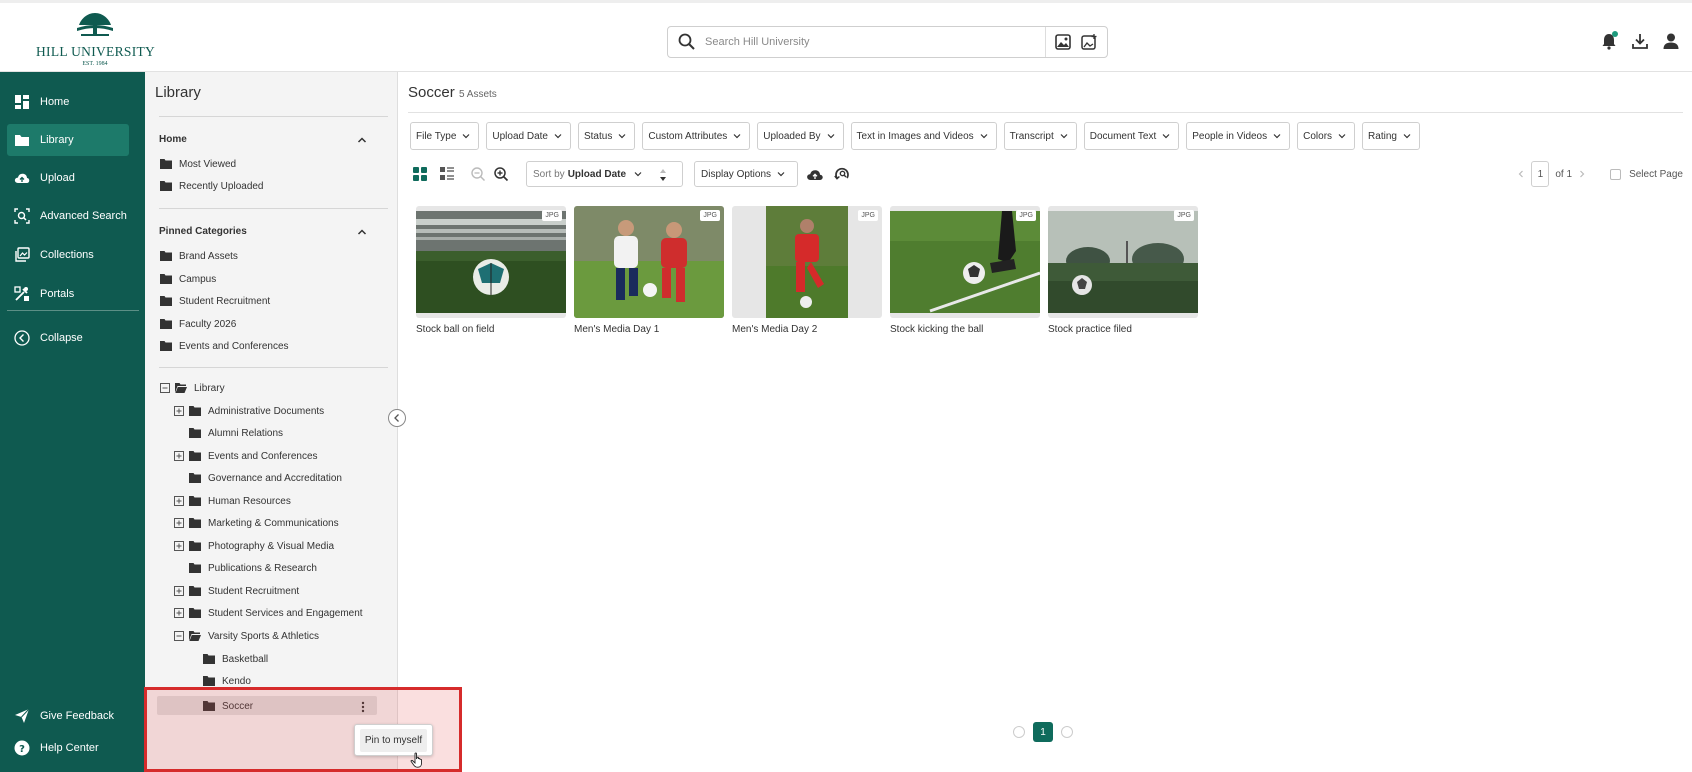 This screenshot has width=1692, height=772. I want to click on asset-title: Men's Media Day 2, so click(807, 329).